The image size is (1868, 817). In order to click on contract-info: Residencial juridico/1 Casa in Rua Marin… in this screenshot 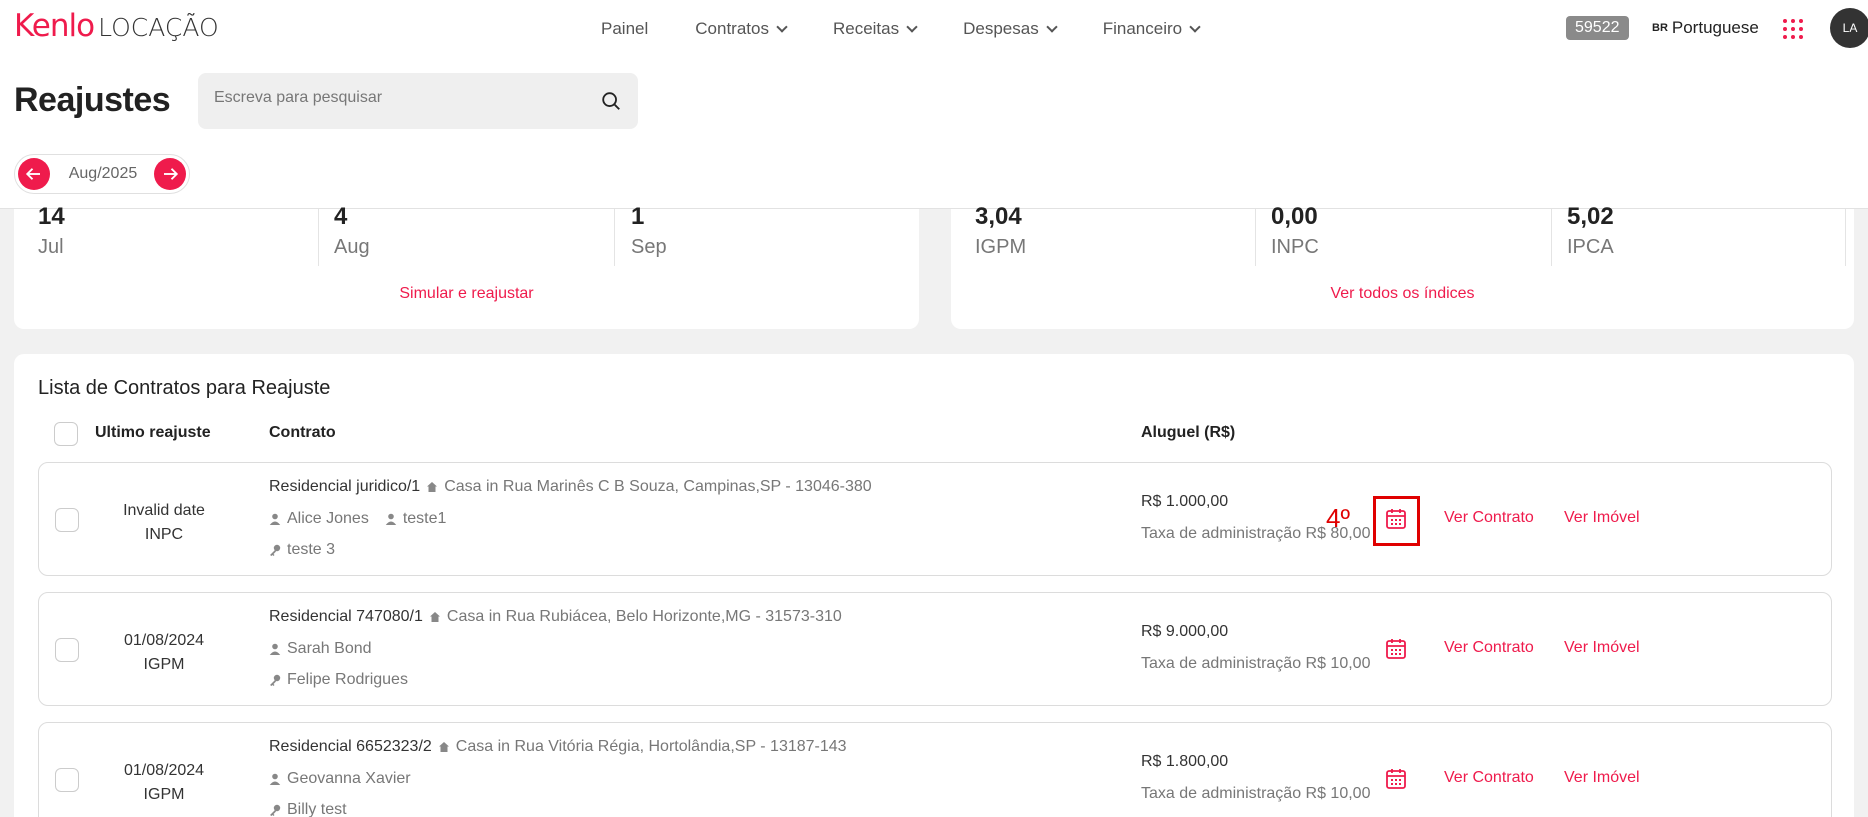, I will do `click(570, 487)`.